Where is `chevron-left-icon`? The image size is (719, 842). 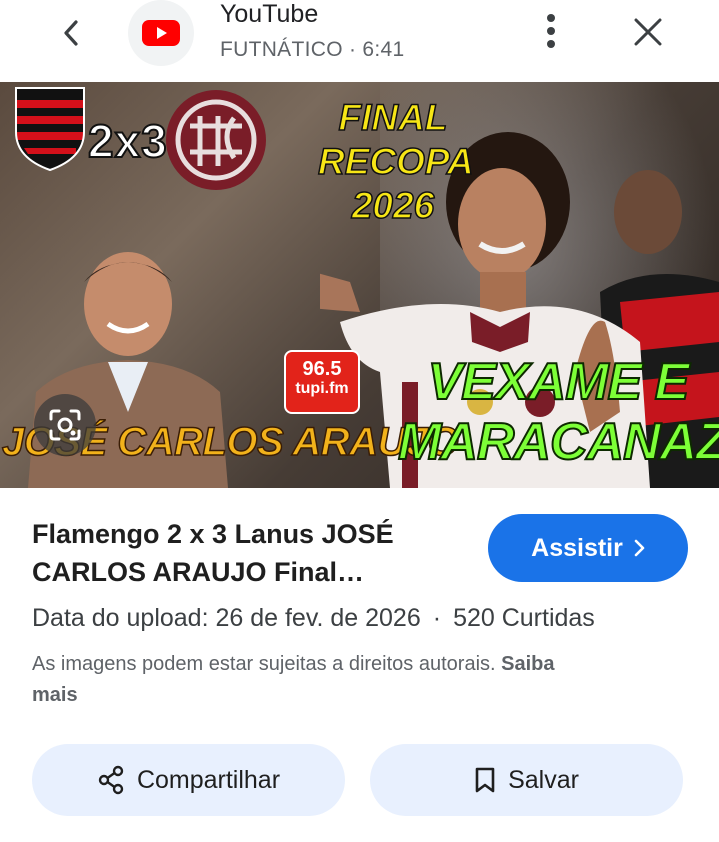
chevron-left-icon is located at coordinates (71, 33).